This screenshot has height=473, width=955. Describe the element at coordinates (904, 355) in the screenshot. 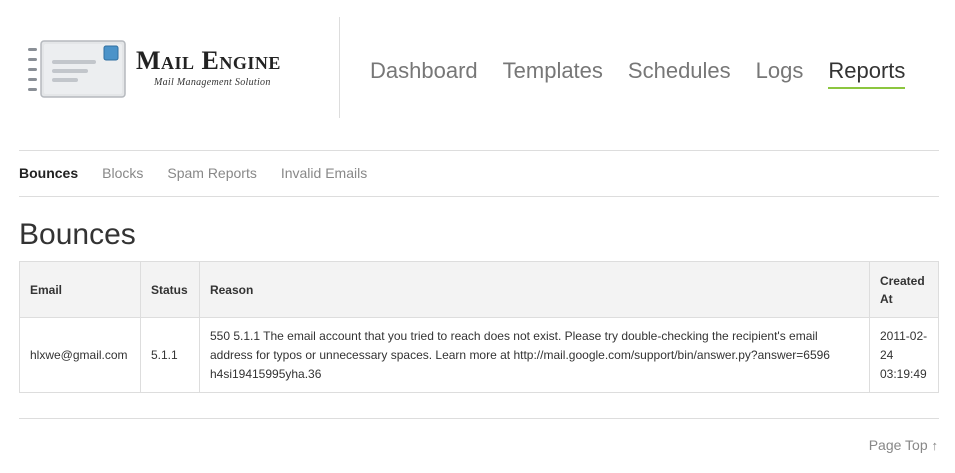

I see `cell-created-at: 2011-02-24 03:19:49` at that location.